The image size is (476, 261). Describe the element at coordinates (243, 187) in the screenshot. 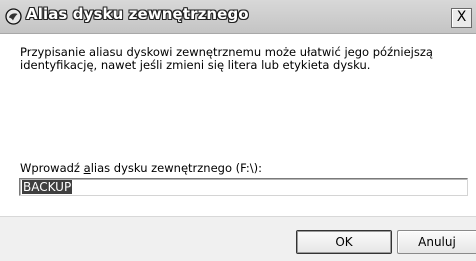

I see `alias-input: BACKUP` at that location.